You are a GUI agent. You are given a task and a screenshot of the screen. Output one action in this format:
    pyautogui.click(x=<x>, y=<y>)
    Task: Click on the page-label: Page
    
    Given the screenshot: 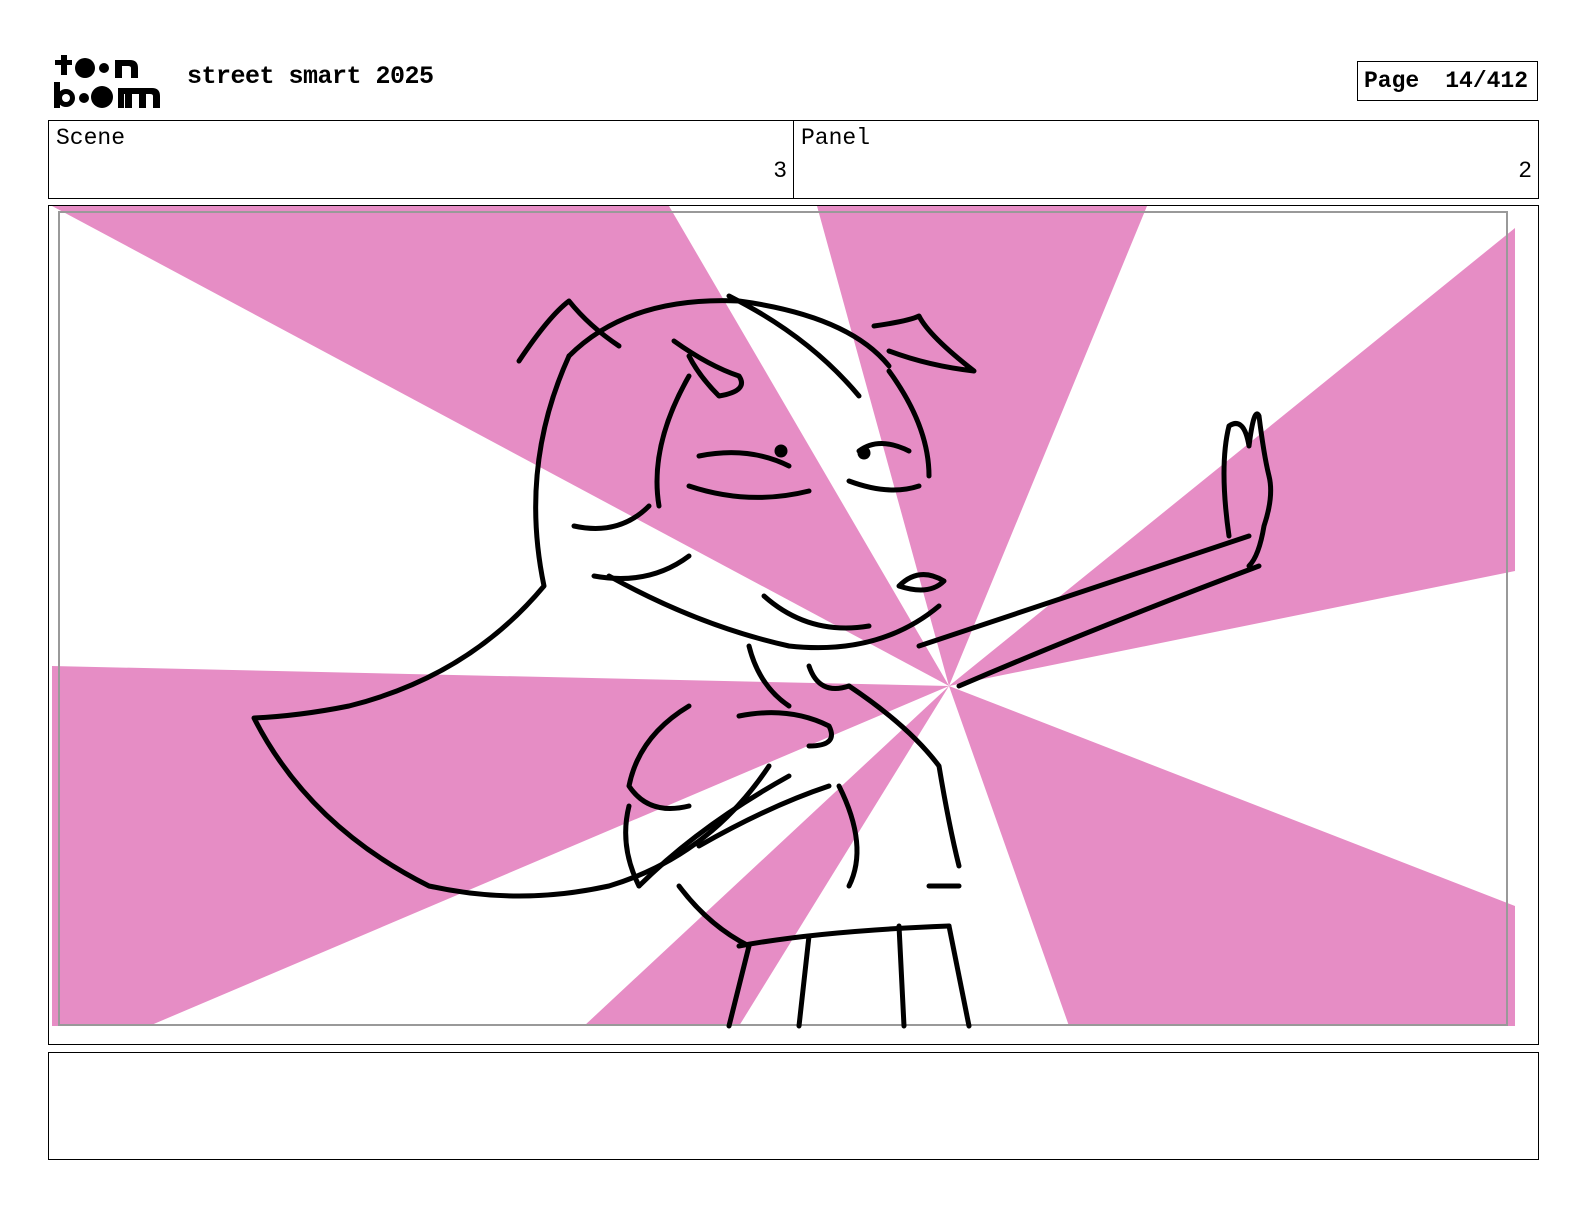 What is the action you would take?
    pyautogui.click(x=1392, y=81)
    